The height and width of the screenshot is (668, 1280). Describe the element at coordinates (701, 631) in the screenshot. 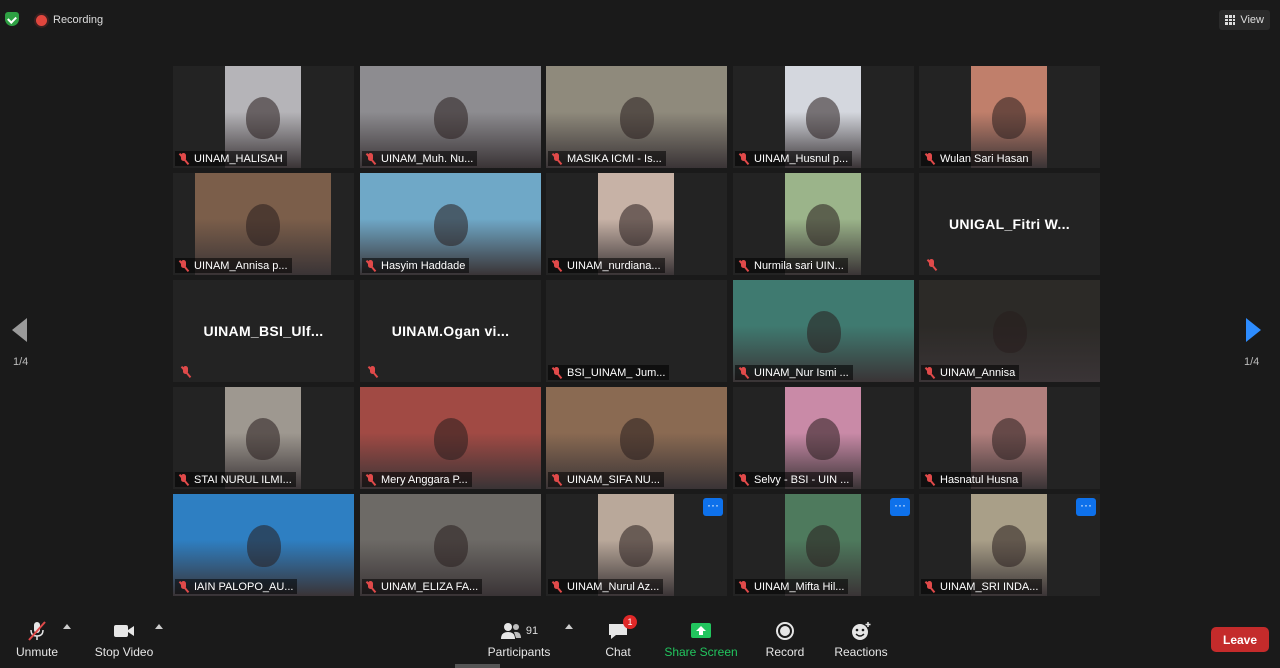

I see `share-screen-arrow-icon` at that location.